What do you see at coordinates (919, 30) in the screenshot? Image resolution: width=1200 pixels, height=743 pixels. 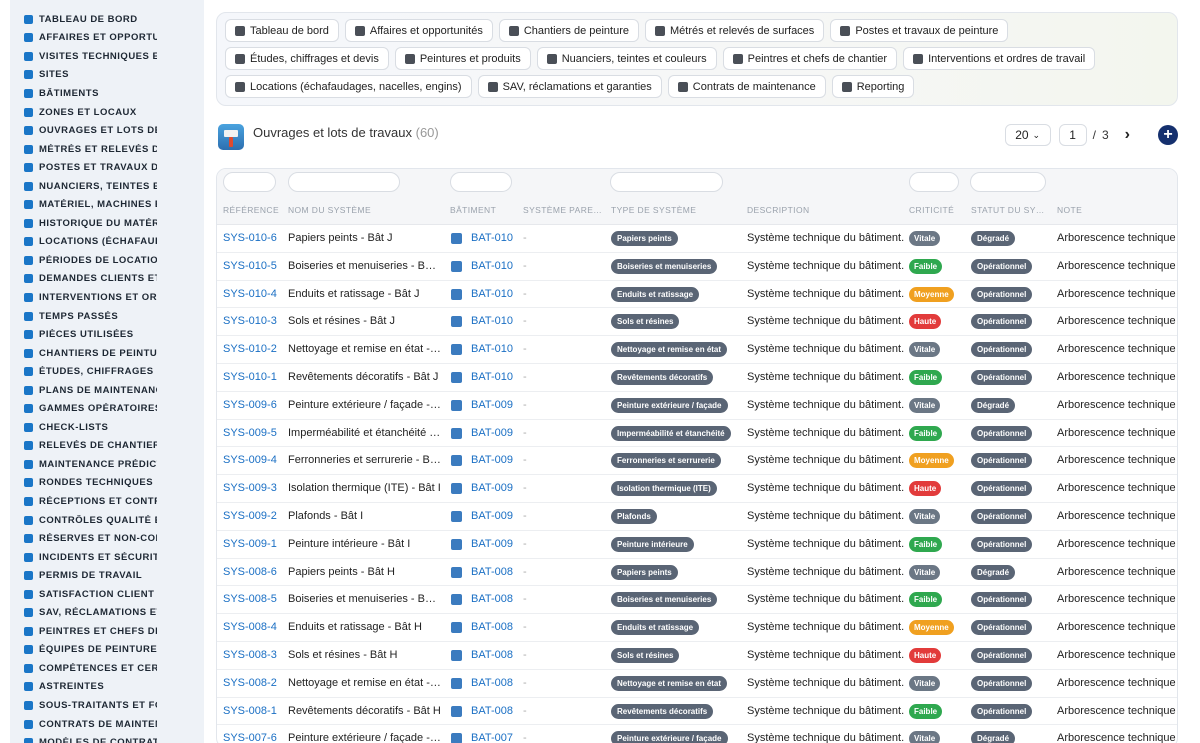 I see `nav-chip: Postes et travaux de peinture` at bounding box center [919, 30].